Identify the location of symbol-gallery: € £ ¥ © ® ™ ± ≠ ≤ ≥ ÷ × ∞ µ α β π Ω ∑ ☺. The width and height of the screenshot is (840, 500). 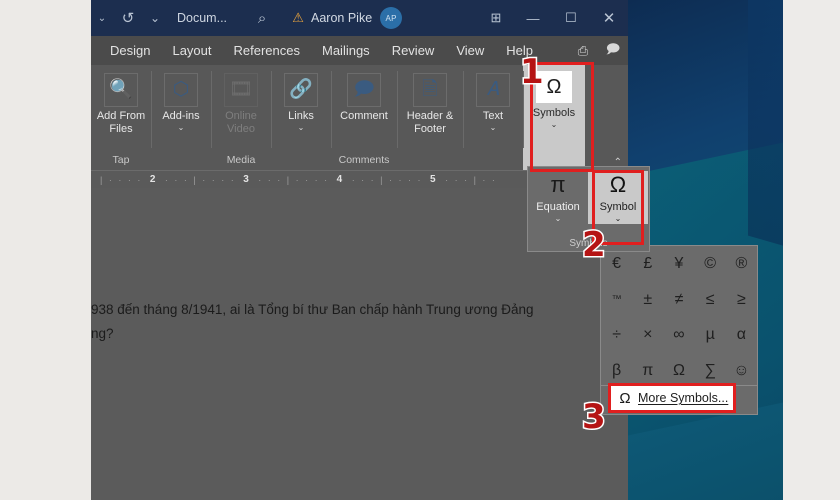
(679, 317).